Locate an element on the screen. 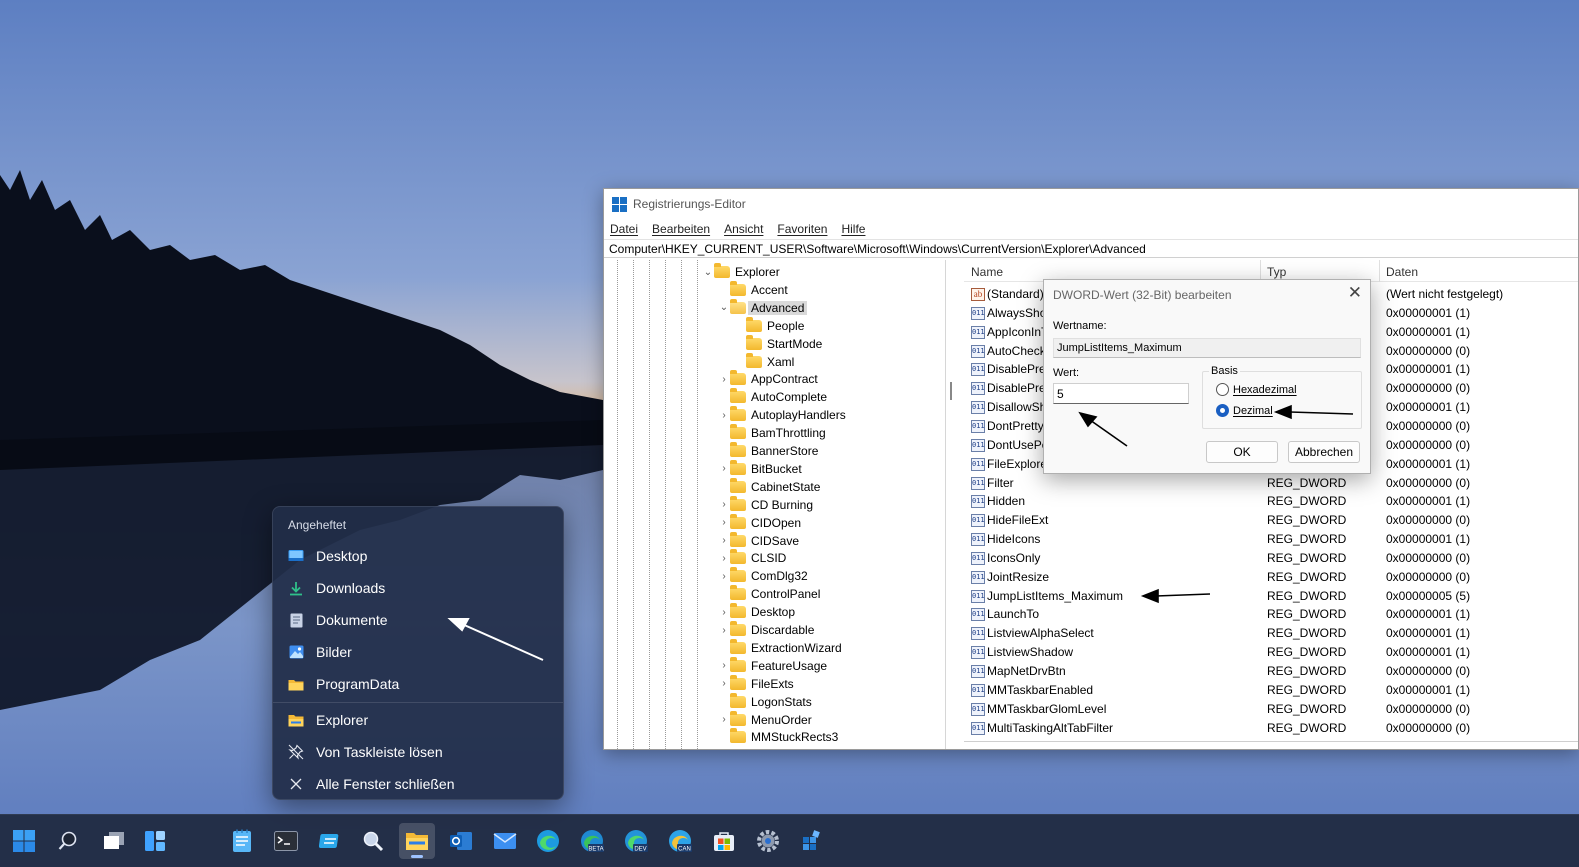 The image size is (1579, 867). pane-splitter is located at coordinates (955, 504).